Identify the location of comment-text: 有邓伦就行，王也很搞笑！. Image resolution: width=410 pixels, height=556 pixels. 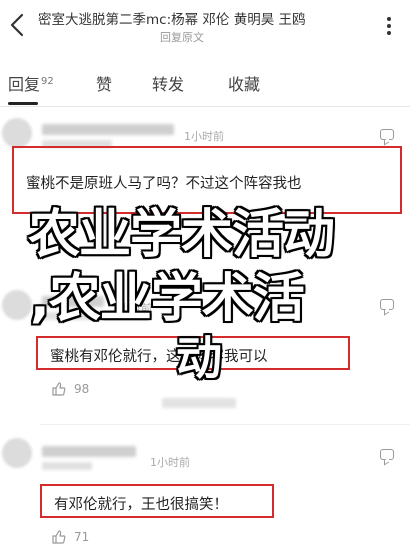
(141, 505).